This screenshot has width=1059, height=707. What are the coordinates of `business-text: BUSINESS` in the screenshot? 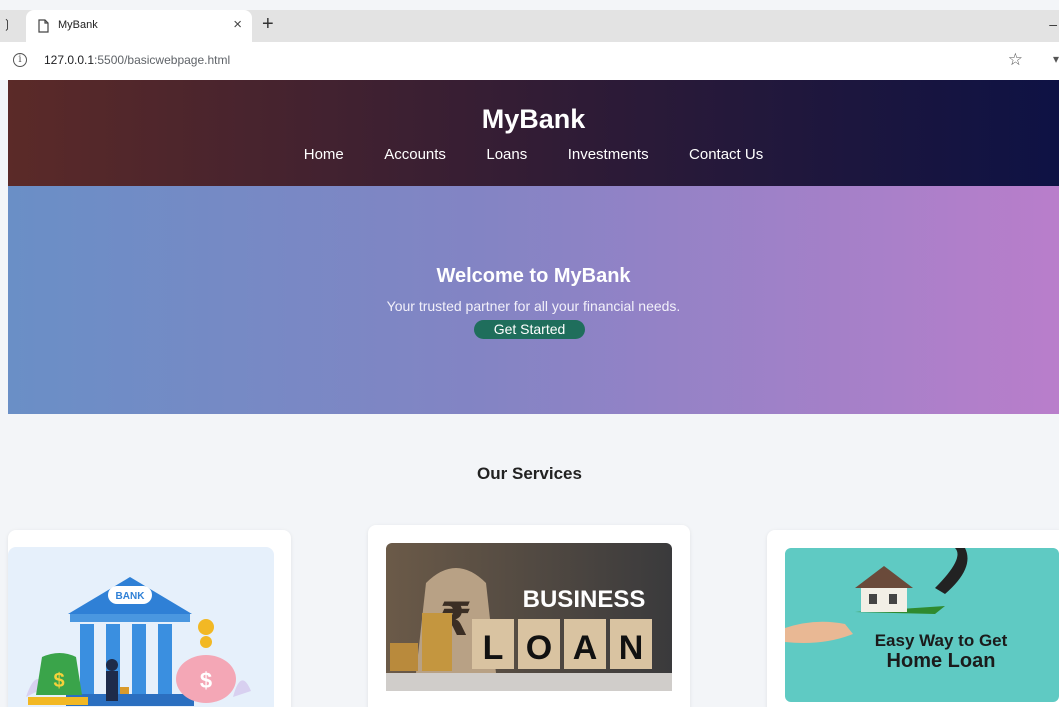 It's located at (584, 599).